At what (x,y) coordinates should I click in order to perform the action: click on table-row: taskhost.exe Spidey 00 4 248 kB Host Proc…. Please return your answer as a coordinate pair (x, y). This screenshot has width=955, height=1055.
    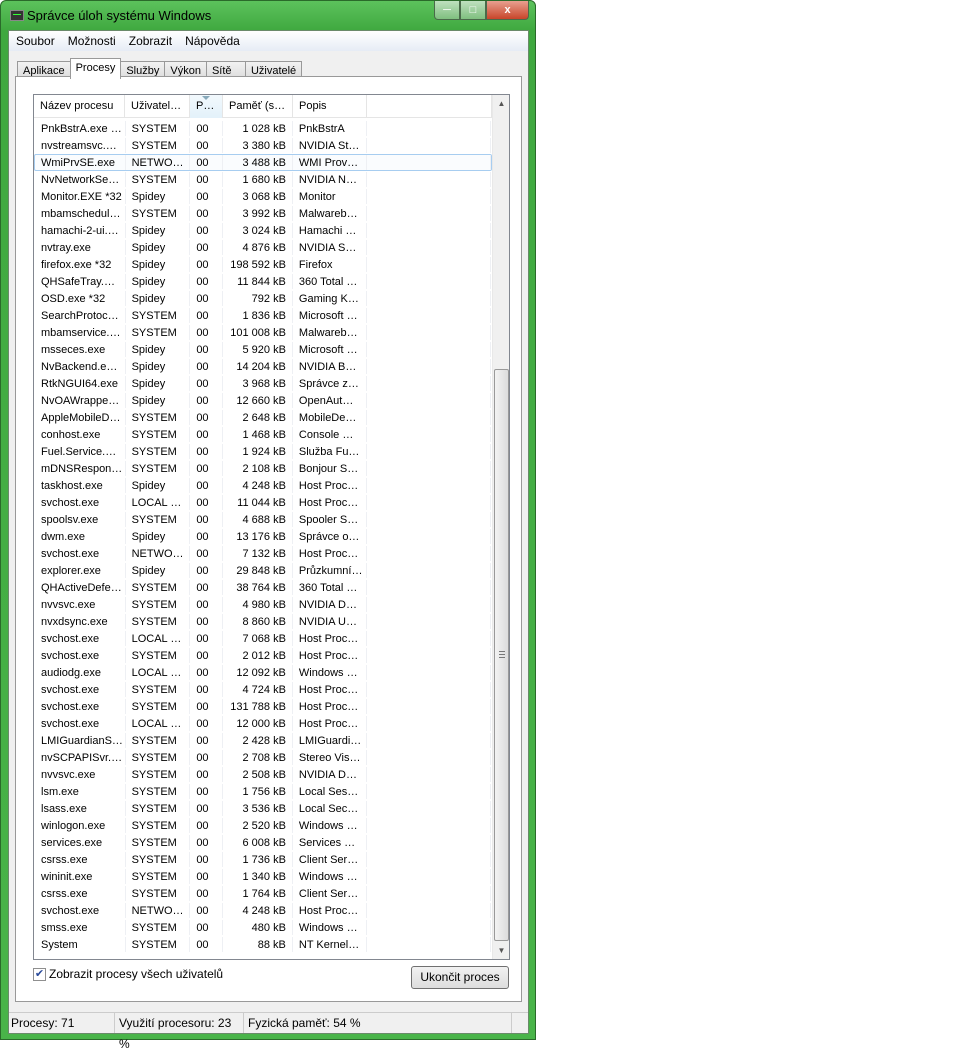
    Looking at the image, I should click on (263, 485).